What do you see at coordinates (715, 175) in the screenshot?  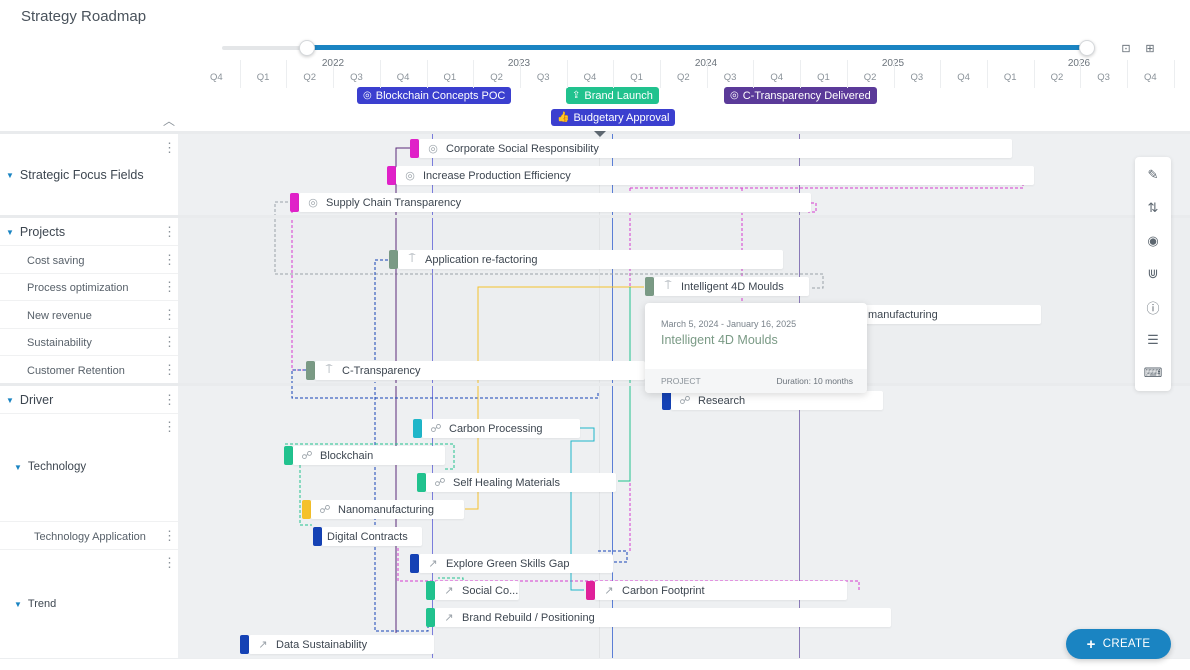 I see `bar-body: ◎ Increase Production Efficiency` at bounding box center [715, 175].